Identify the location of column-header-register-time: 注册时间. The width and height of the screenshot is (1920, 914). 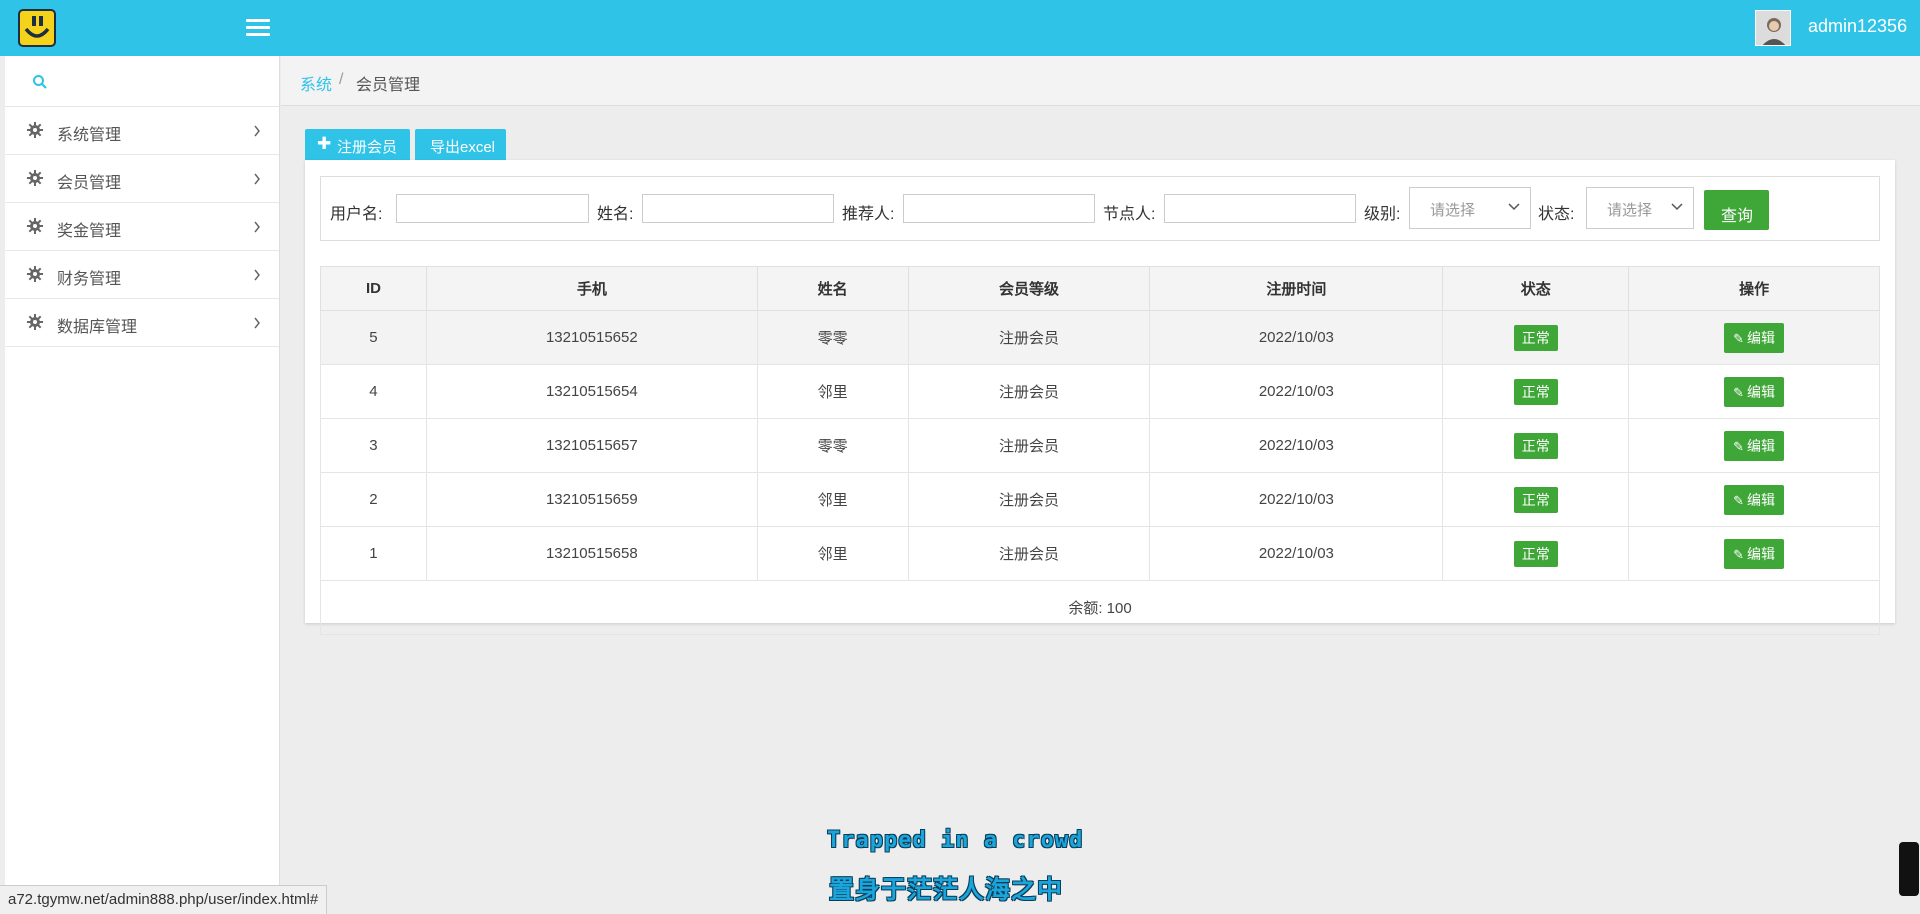
(1296, 288).